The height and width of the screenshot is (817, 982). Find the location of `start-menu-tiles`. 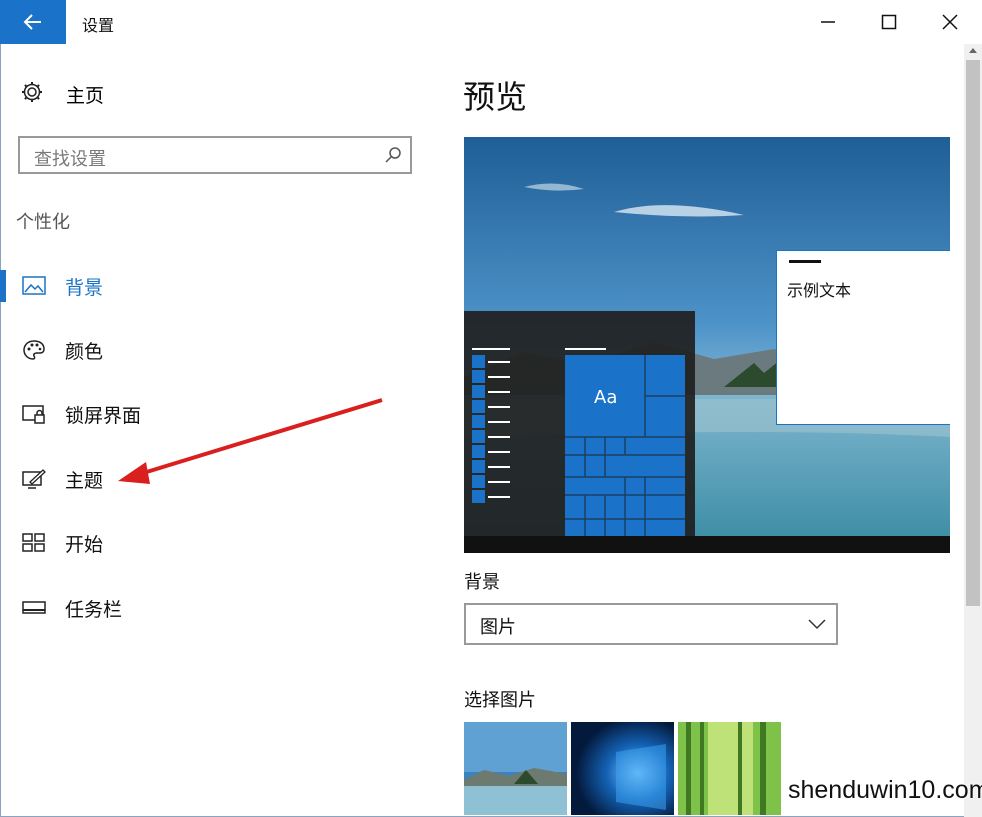

start-menu-tiles is located at coordinates (578, 442).